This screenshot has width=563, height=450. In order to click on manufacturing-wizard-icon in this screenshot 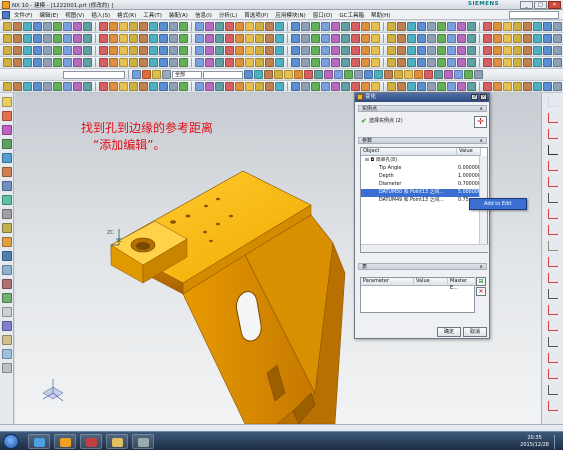, I will do `click(7, 214)`.